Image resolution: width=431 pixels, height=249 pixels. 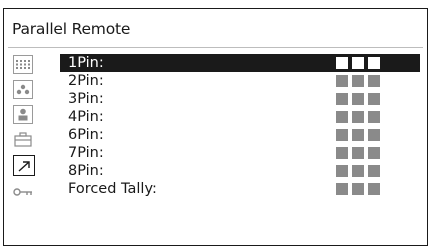 What do you see at coordinates (240, 81) in the screenshot?
I see `pin-row-2pin: 2Pin:` at bounding box center [240, 81].